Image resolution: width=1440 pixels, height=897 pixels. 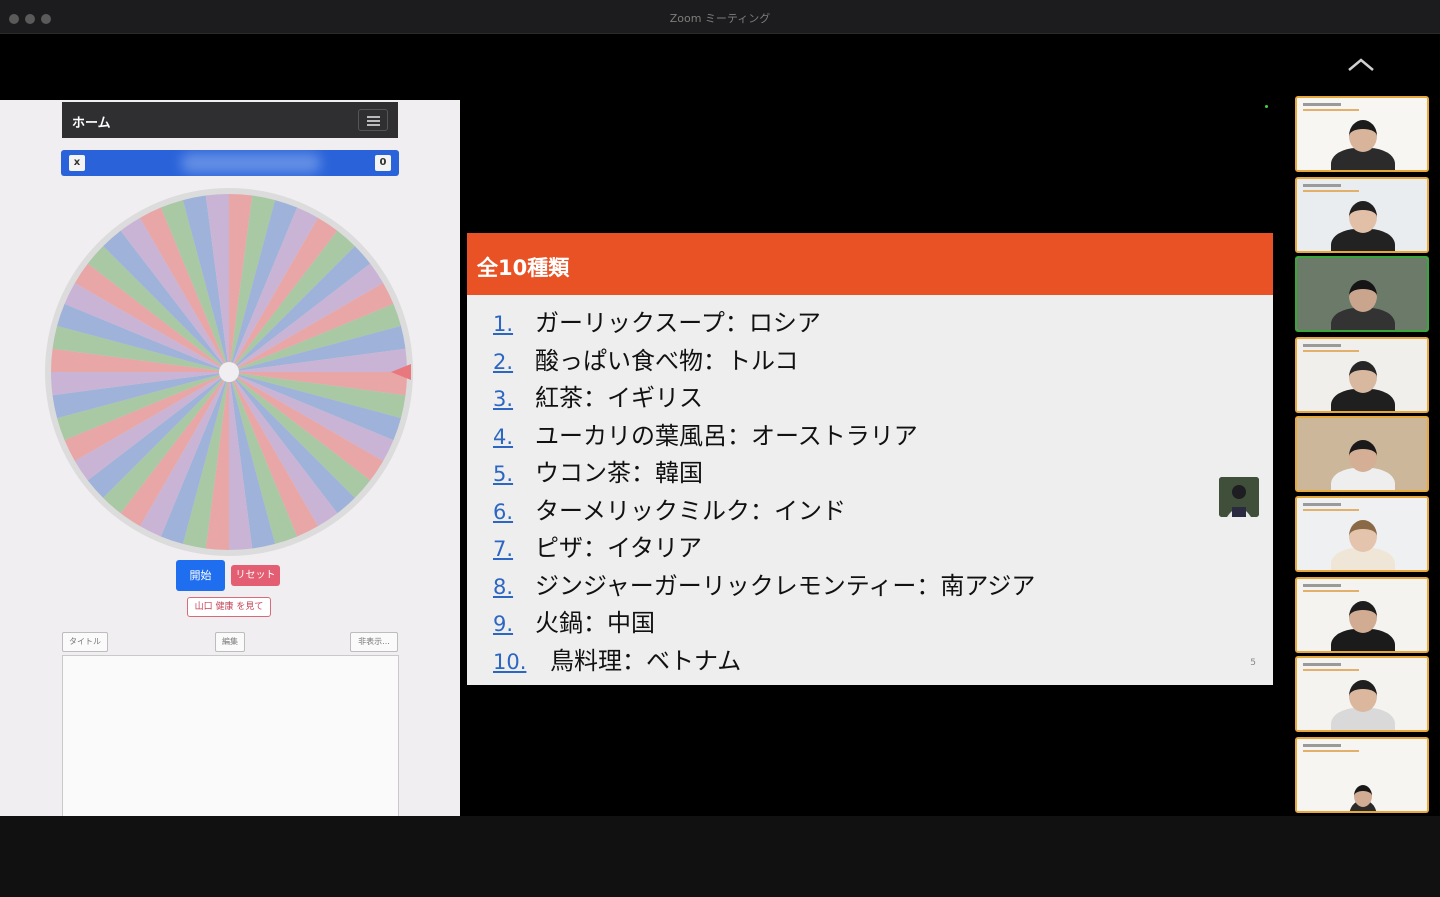 What do you see at coordinates (619, 473) in the screenshot?
I see `list-text: ウコン茶：韓国` at bounding box center [619, 473].